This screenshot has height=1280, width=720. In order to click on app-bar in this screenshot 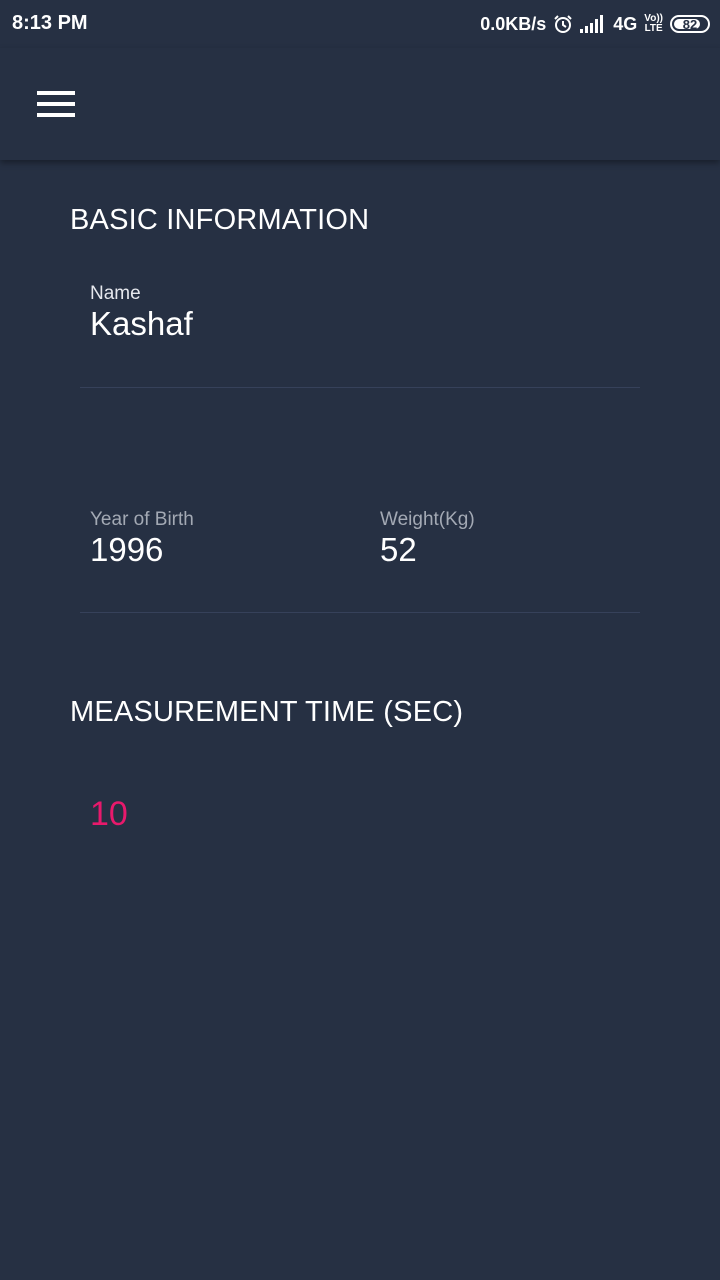, I will do `click(360, 104)`.